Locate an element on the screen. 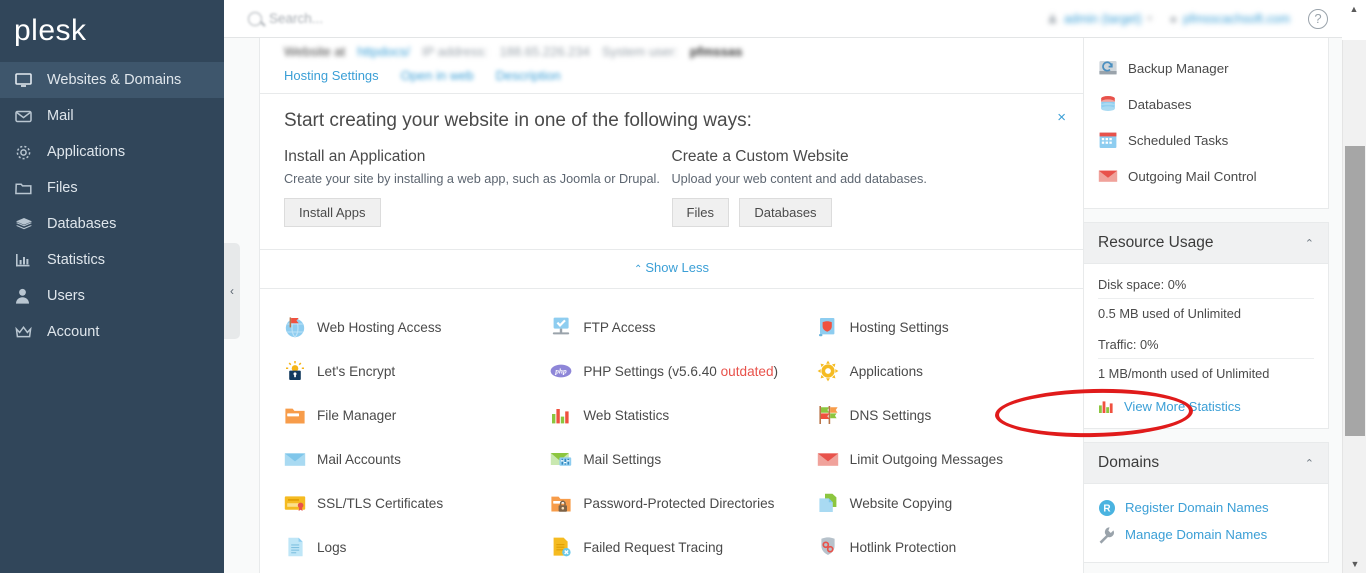 This screenshot has width=1366, height=573. tool-file-manager: File Manager is located at coordinates (417, 415).